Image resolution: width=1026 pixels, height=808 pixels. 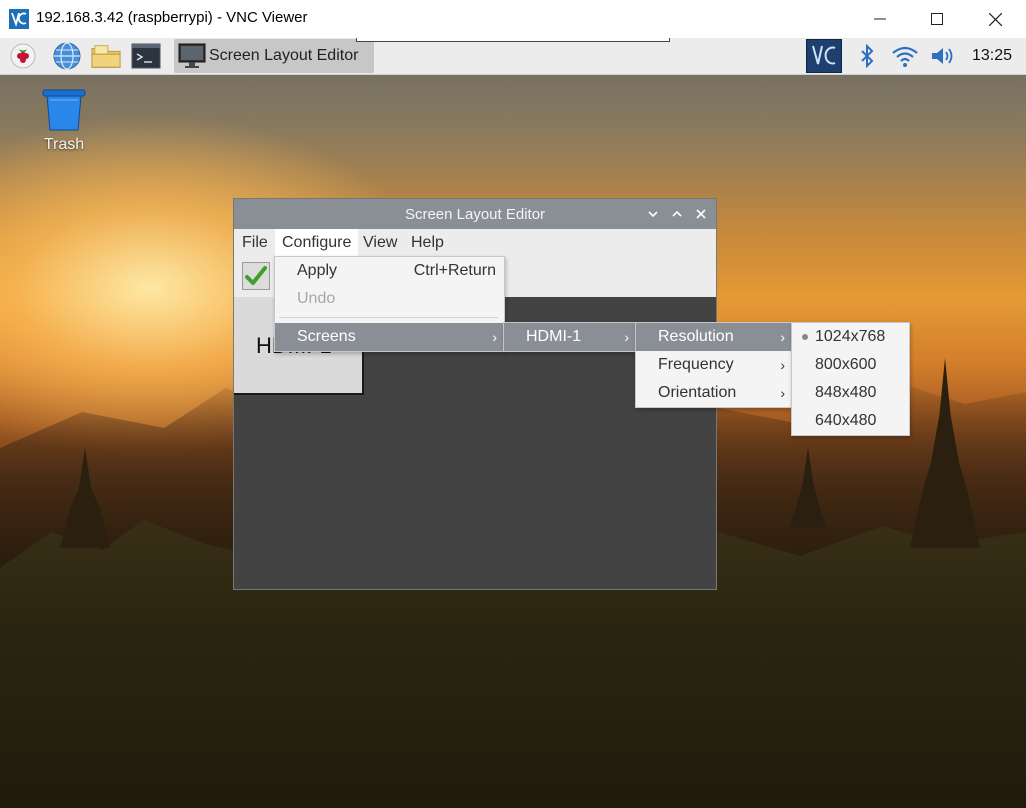 I want to click on menu-resolution: Resolution ›, so click(x=714, y=337).